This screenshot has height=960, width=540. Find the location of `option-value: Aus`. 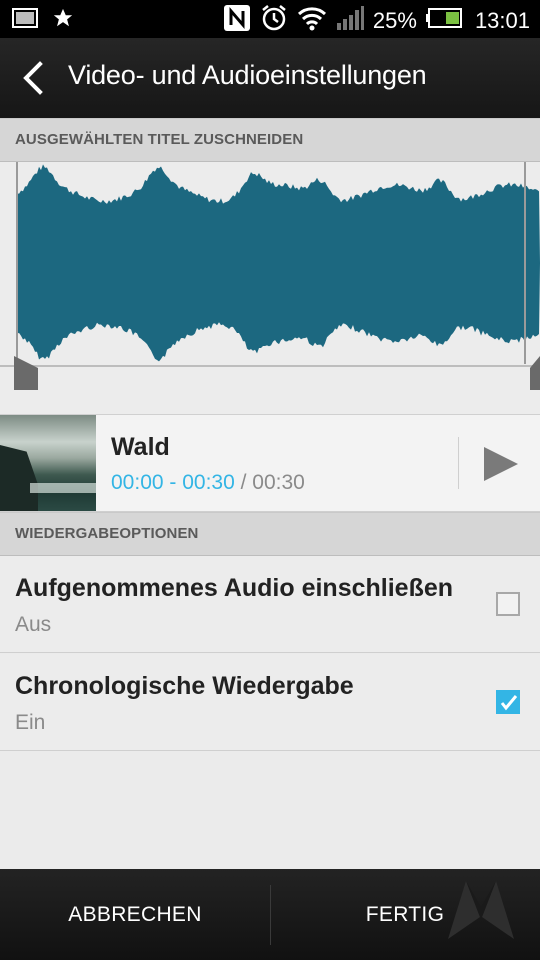

option-value: Aus is located at coordinates (33, 624).